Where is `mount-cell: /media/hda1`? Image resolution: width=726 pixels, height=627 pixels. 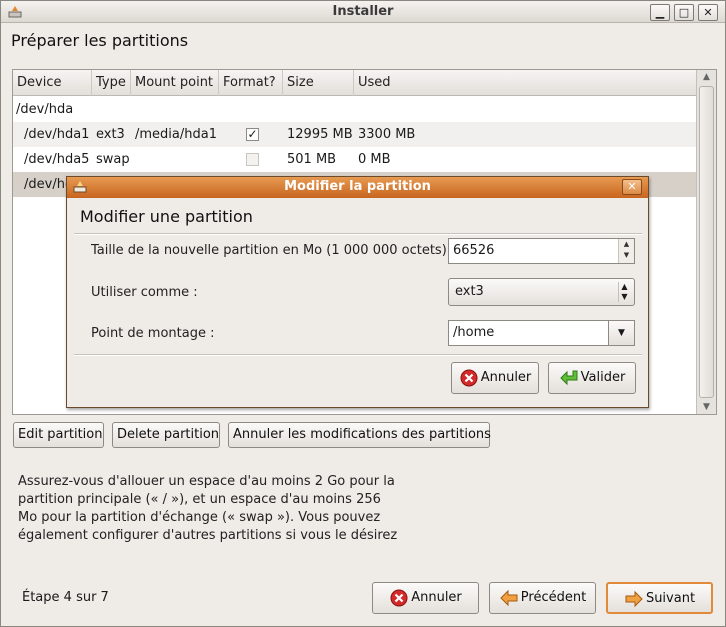 mount-cell: /media/hda1 is located at coordinates (176, 134).